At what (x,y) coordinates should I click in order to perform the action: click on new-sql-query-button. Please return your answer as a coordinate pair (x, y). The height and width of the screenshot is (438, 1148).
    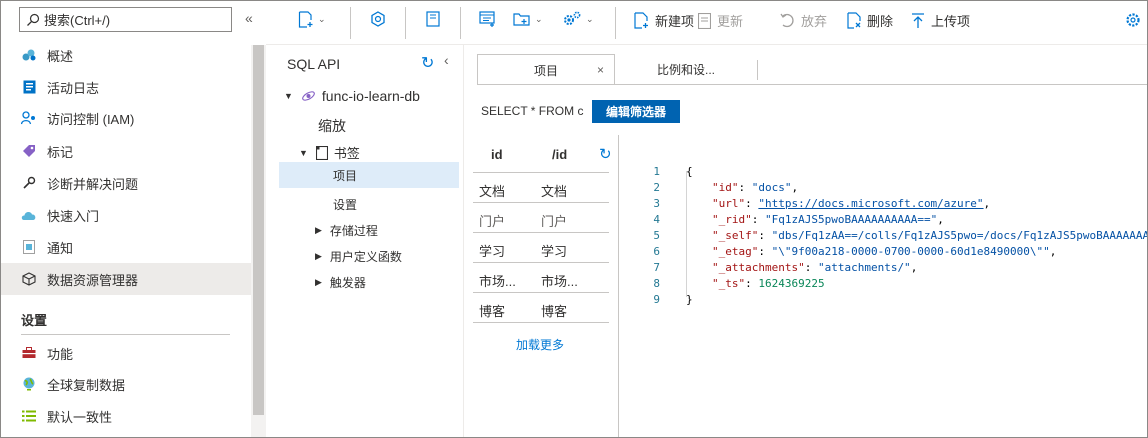
    Looking at the image, I should click on (487, 19).